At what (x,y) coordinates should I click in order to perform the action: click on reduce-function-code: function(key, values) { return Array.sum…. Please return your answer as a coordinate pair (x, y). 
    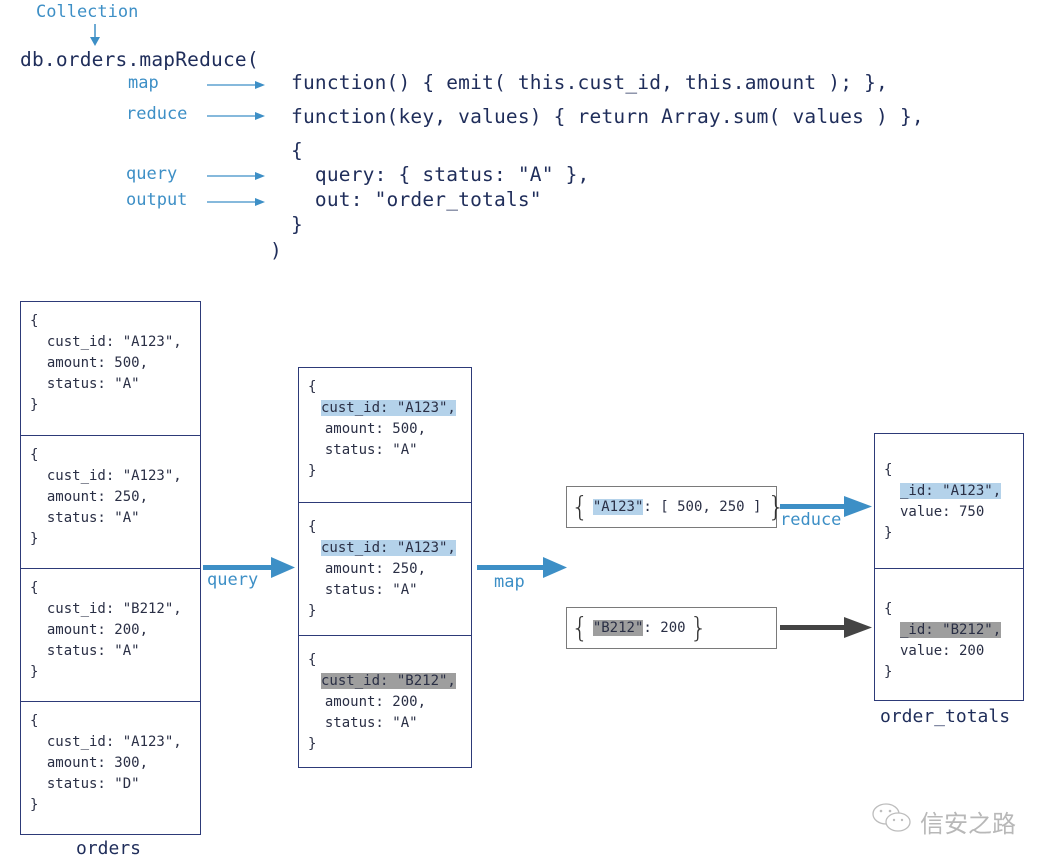
    Looking at the image, I should click on (607, 116).